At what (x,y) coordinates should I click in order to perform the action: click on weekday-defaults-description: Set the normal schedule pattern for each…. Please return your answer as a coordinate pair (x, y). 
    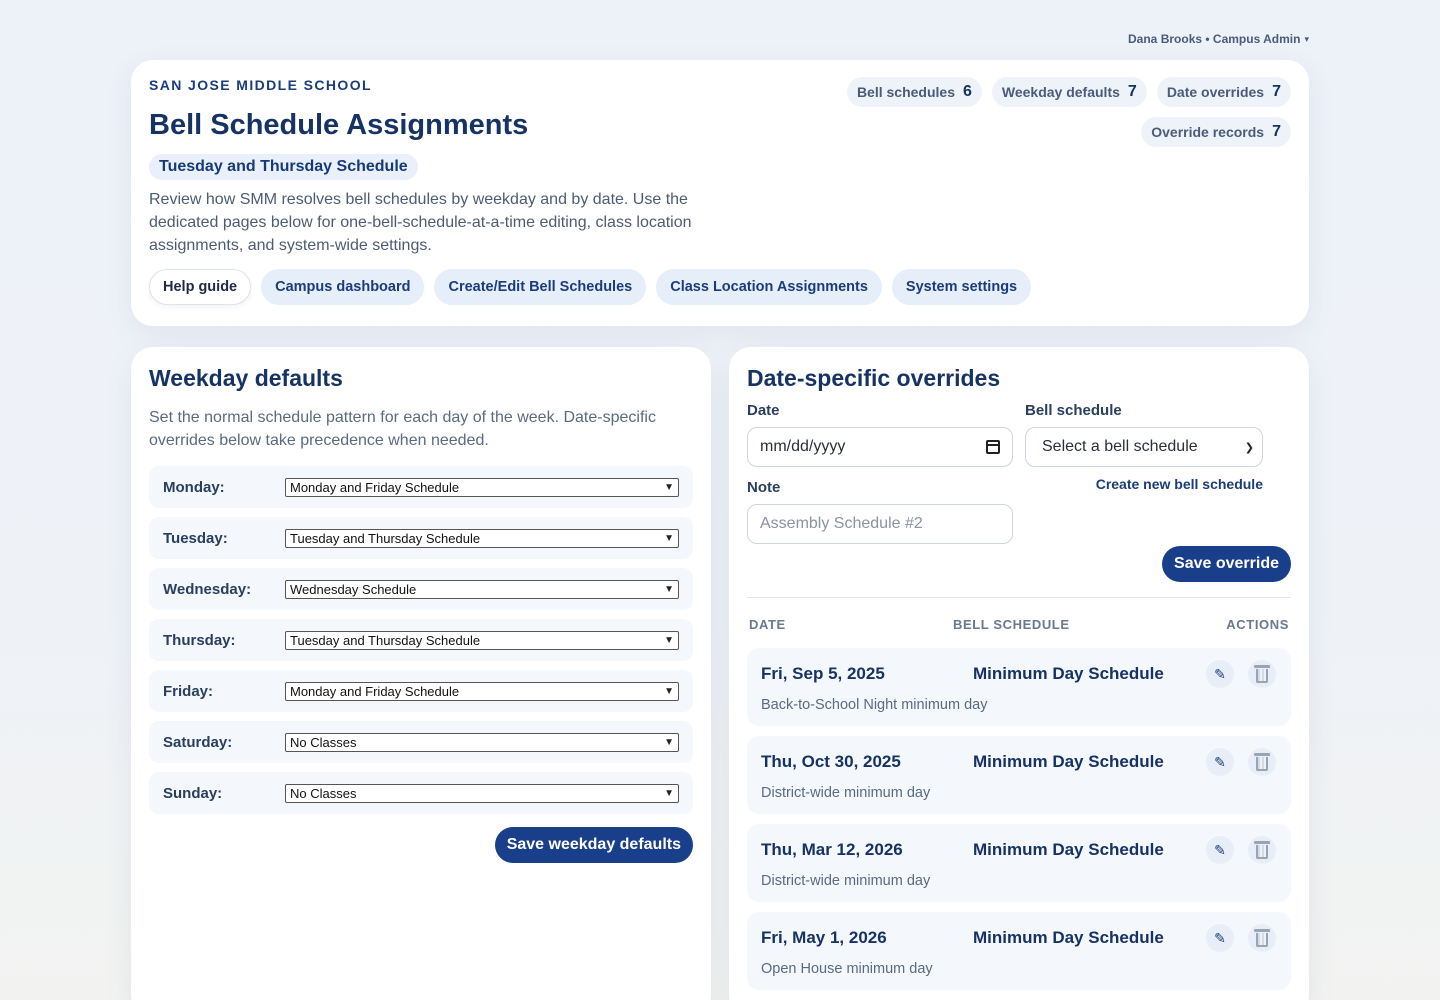
    Looking at the image, I should click on (402, 429).